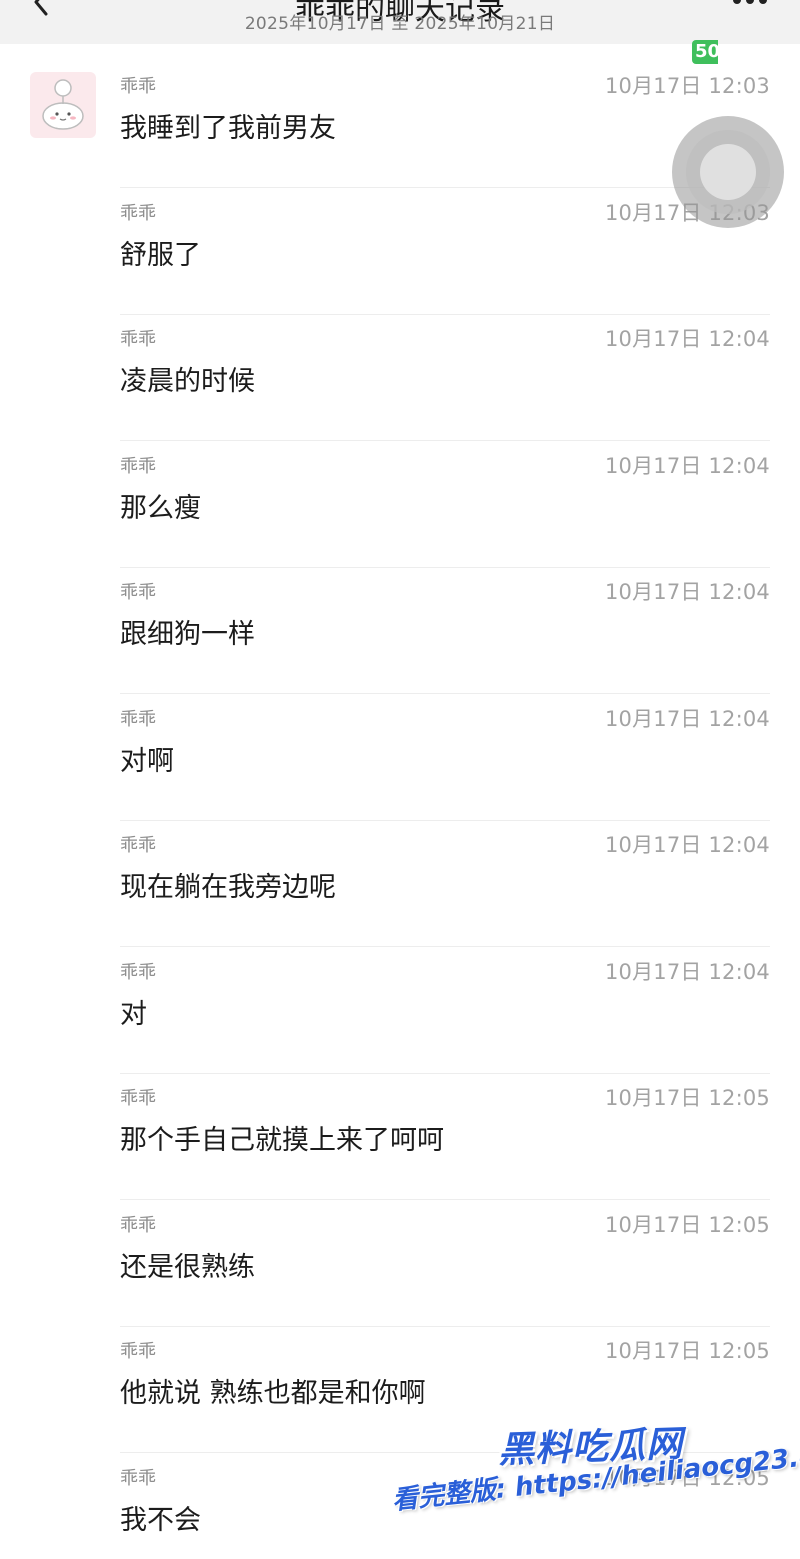  What do you see at coordinates (687, 86) in the screenshot?
I see `message-time: 10月17日 12:03` at bounding box center [687, 86].